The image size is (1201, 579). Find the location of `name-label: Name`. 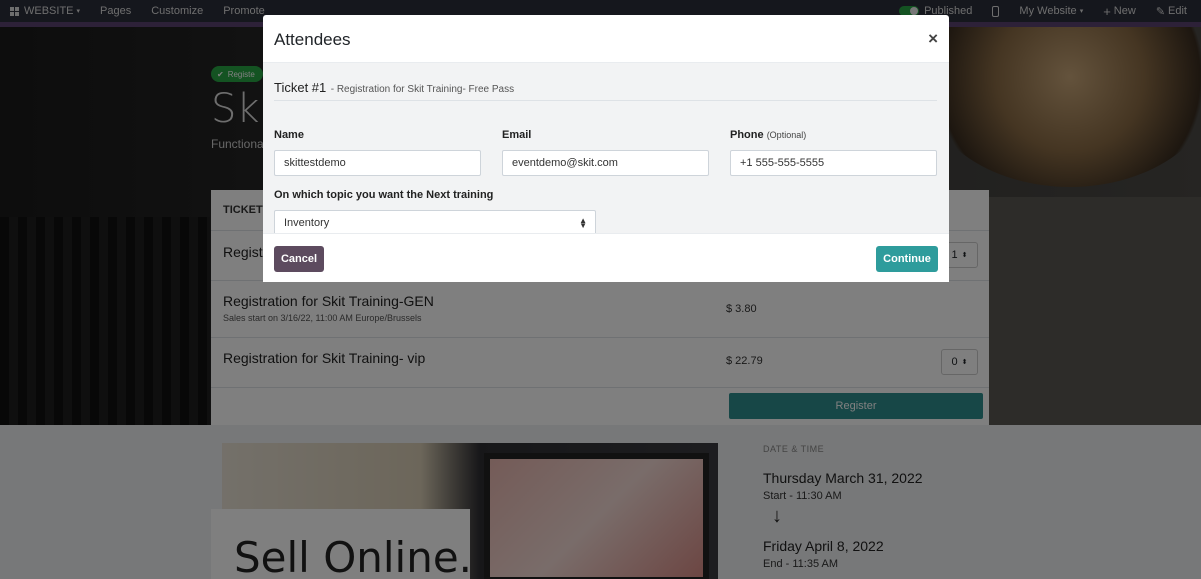

name-label: Name is located at coordinates (289, 135).